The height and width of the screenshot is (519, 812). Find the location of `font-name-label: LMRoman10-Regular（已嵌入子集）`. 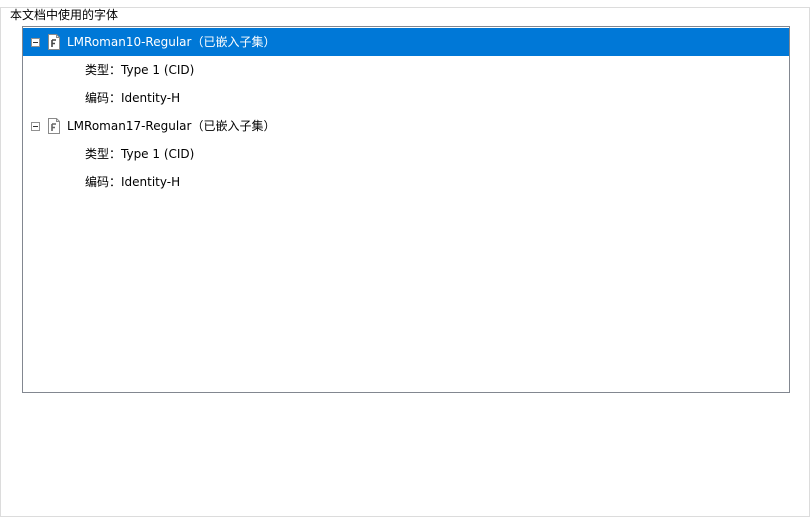

font-name-label: LMRoman10-Regular（已嵌入子集） is located at coordinates (171, 42).